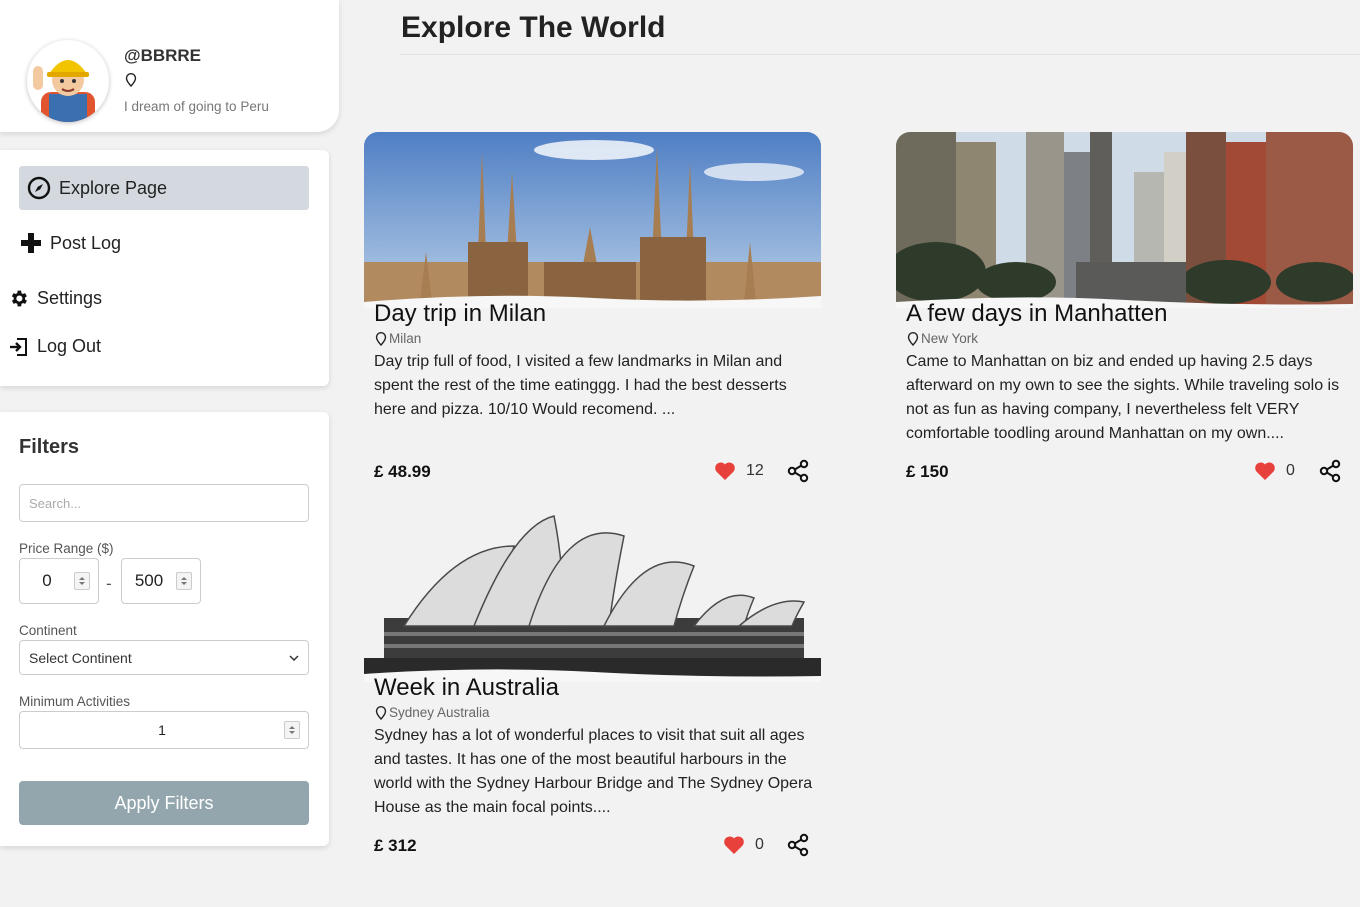 The image size is (1360, 907). What do you see at coordinates (169, 66) in the screenshot?
I see `profile-card: @BBRRE I dream of going to Peru` at bounding box center [169, 66].